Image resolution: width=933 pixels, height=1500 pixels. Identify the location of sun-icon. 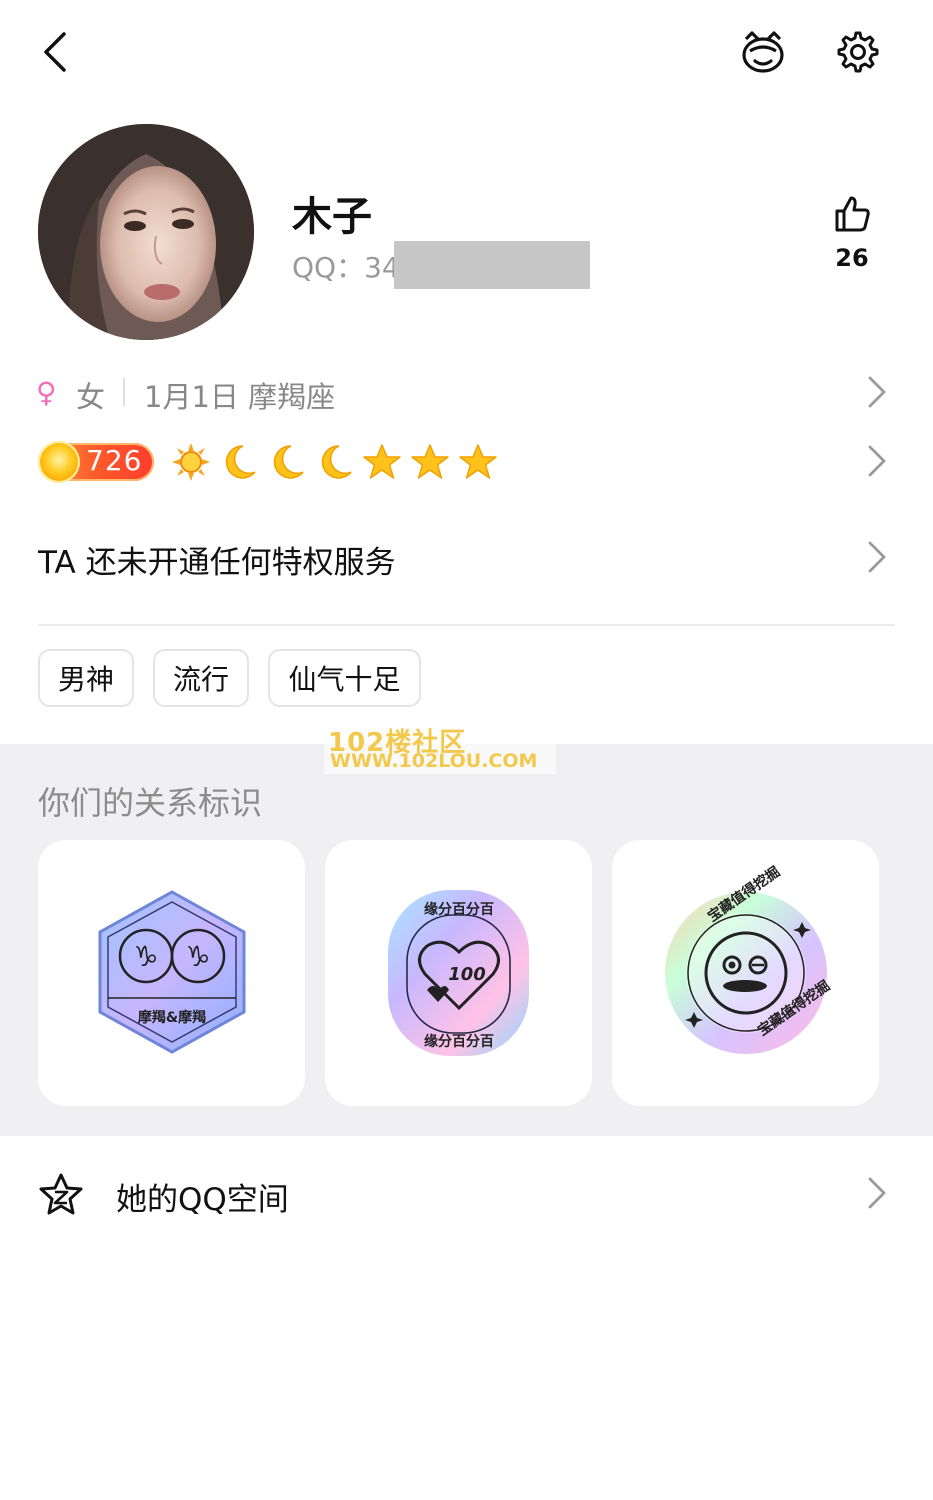
(191, 462).